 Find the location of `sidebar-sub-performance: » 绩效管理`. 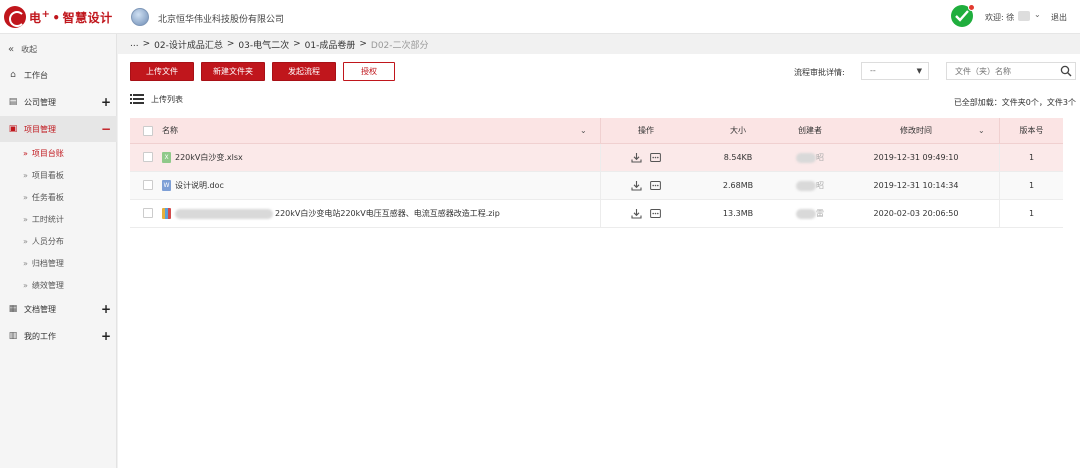

sidebar-sub-performance: » 绩效管理 is located at coordinates (58, 285).